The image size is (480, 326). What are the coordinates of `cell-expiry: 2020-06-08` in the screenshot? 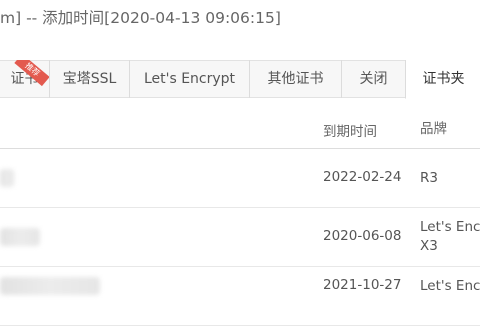 It's located at (362, 236).